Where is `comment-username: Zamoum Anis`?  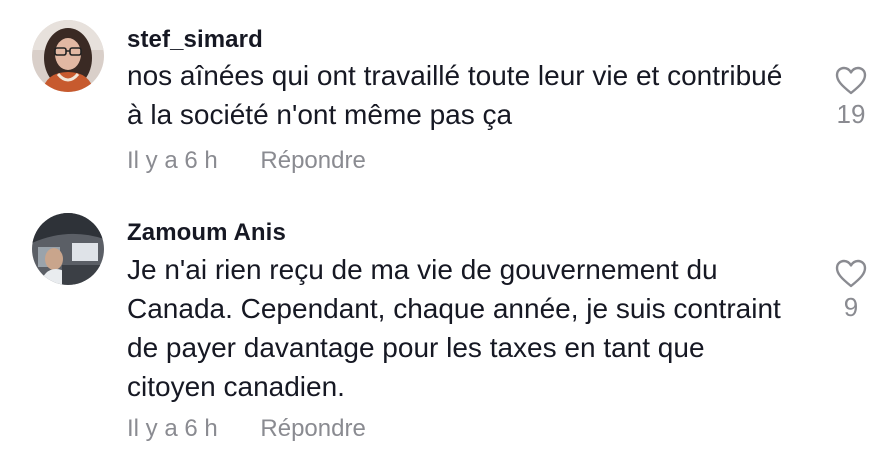
comment-username: Zamoum Anis is located at coordinates (206, 233).